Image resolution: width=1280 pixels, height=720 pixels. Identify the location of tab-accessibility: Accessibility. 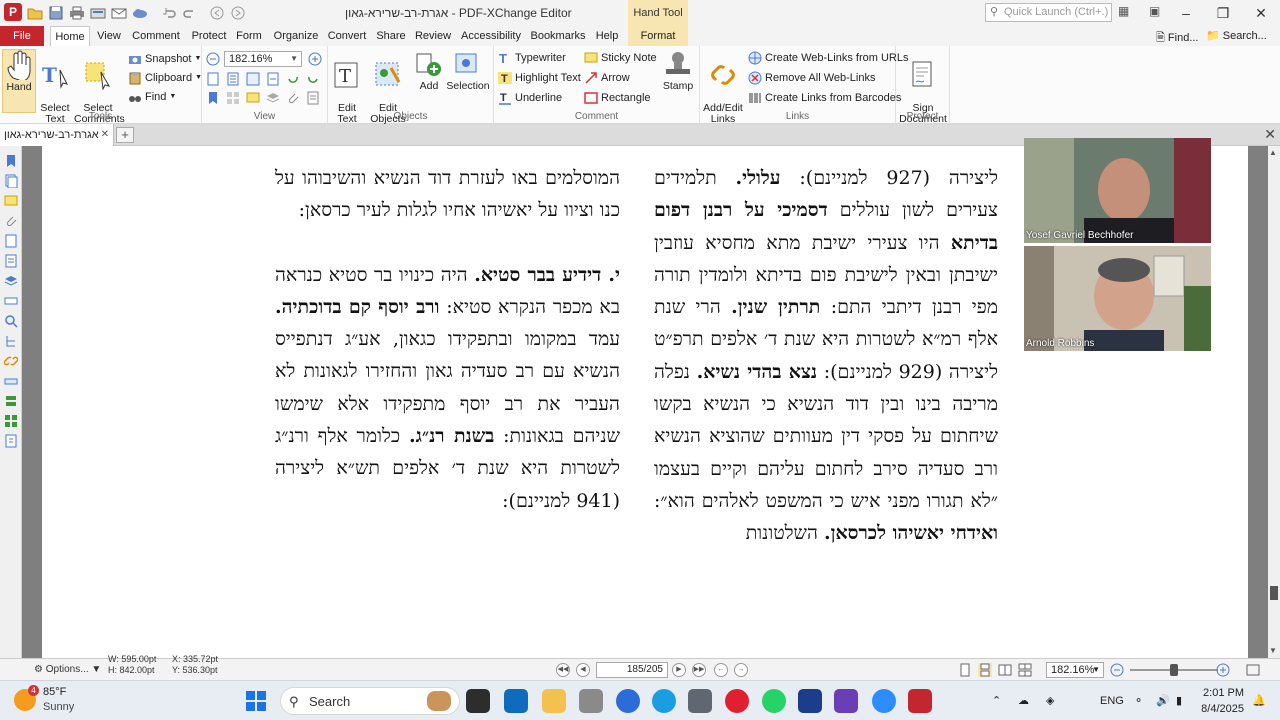
(491, 36).